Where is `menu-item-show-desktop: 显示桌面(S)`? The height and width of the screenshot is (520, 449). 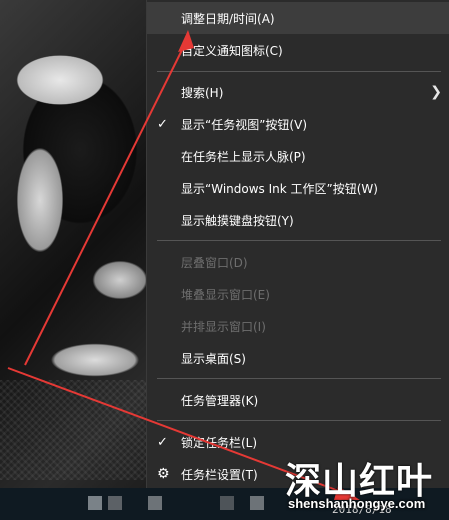 menu-item-show-desktop: 显示桌面(S) is located at coordinates (298, 358).